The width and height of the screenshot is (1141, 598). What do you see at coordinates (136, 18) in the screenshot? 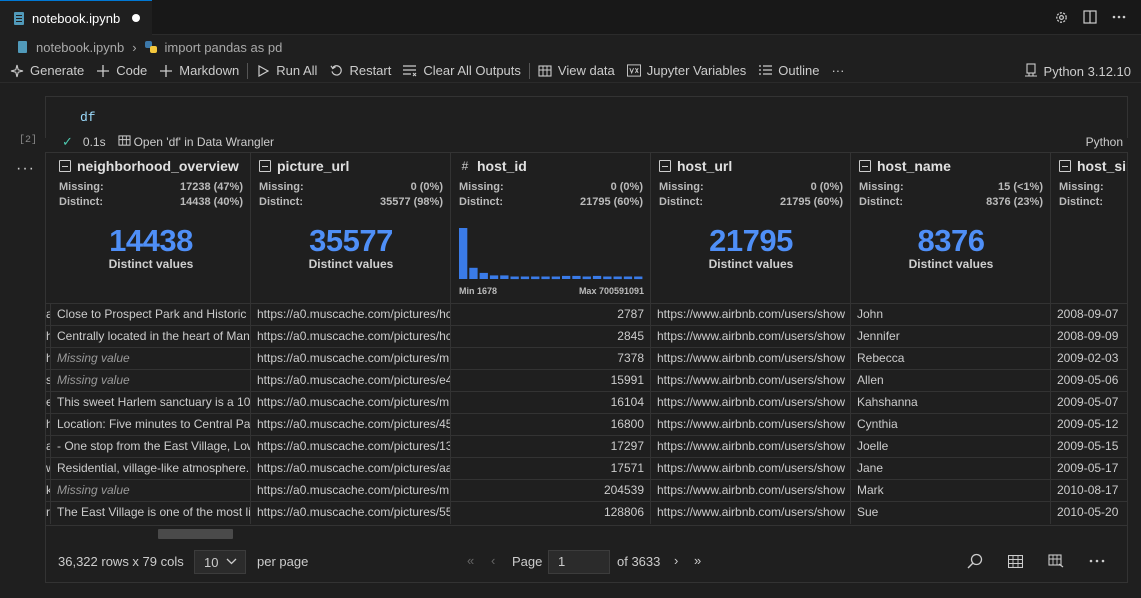
I see `unsaved-dot-icon` at bounding box center [136, 18].